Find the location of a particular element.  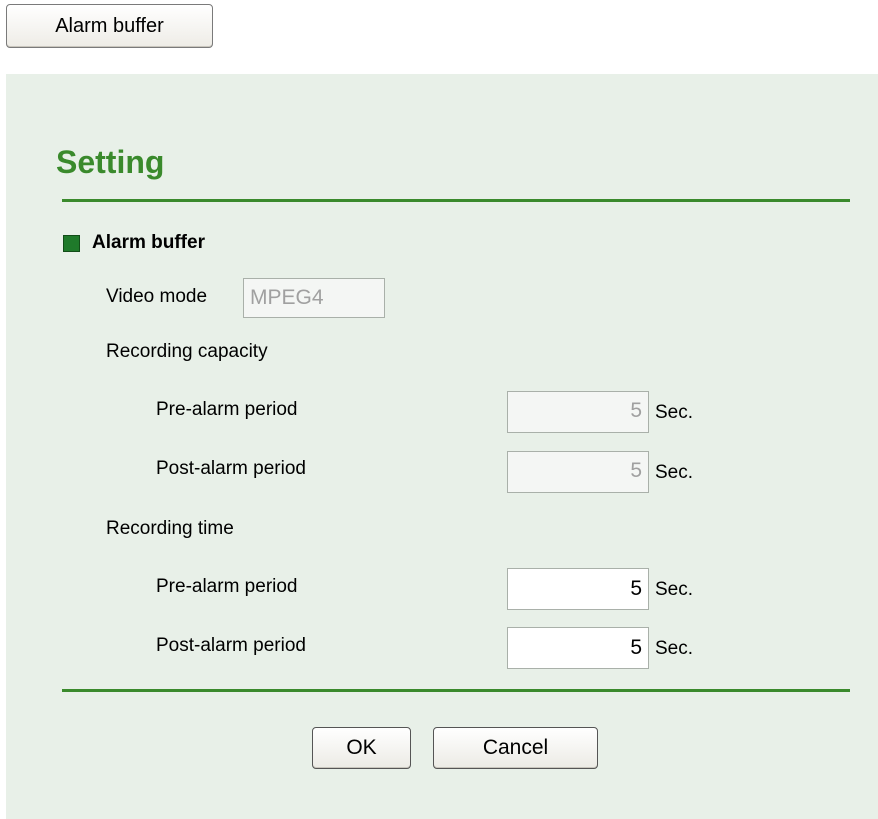

title-divider is located at coordinates (456, 200).